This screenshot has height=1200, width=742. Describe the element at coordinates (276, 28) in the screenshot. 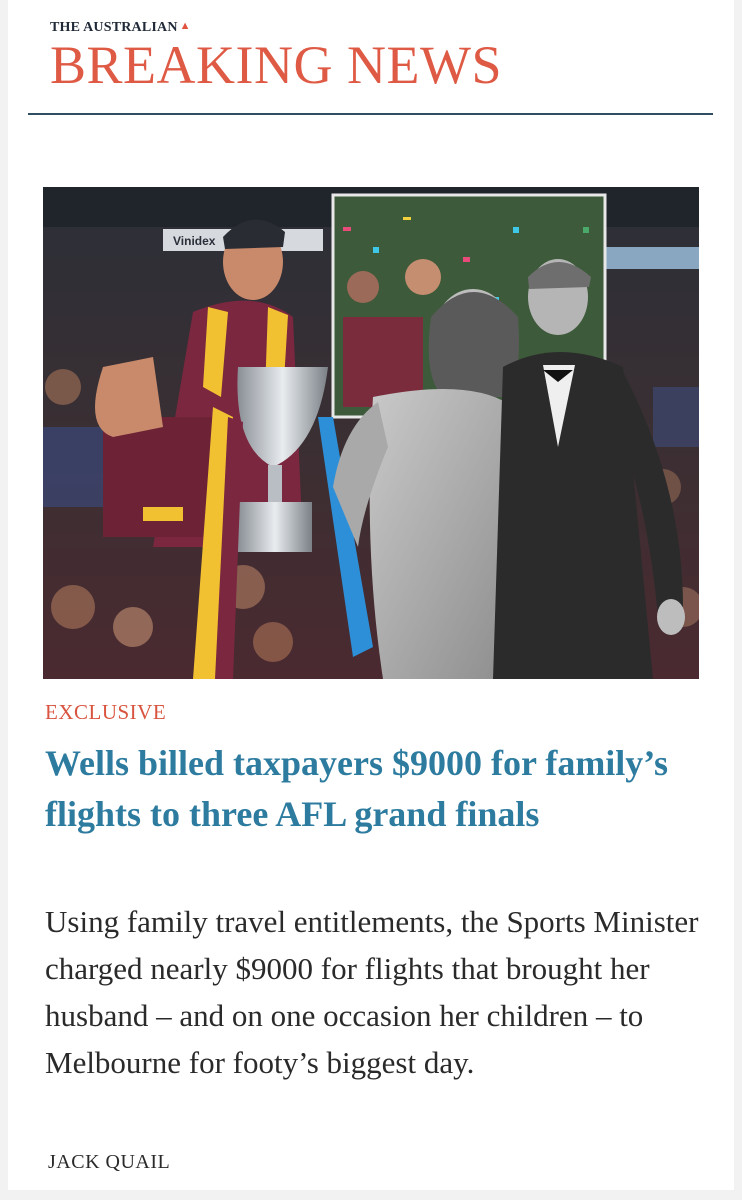

I see `brand-logo: THE AUSTRALIAN ▲` at that location.